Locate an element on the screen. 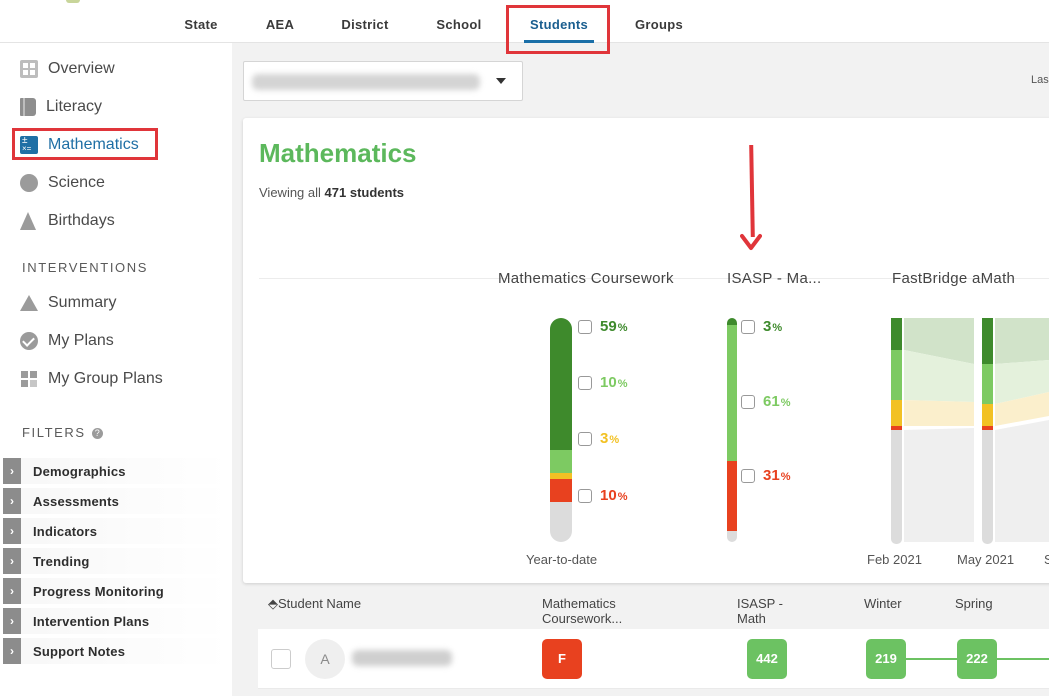 The height and width of the screenshot is (696, 1049). sidebar-item-my-plans: My Plans is located at coordinates (67, 341).